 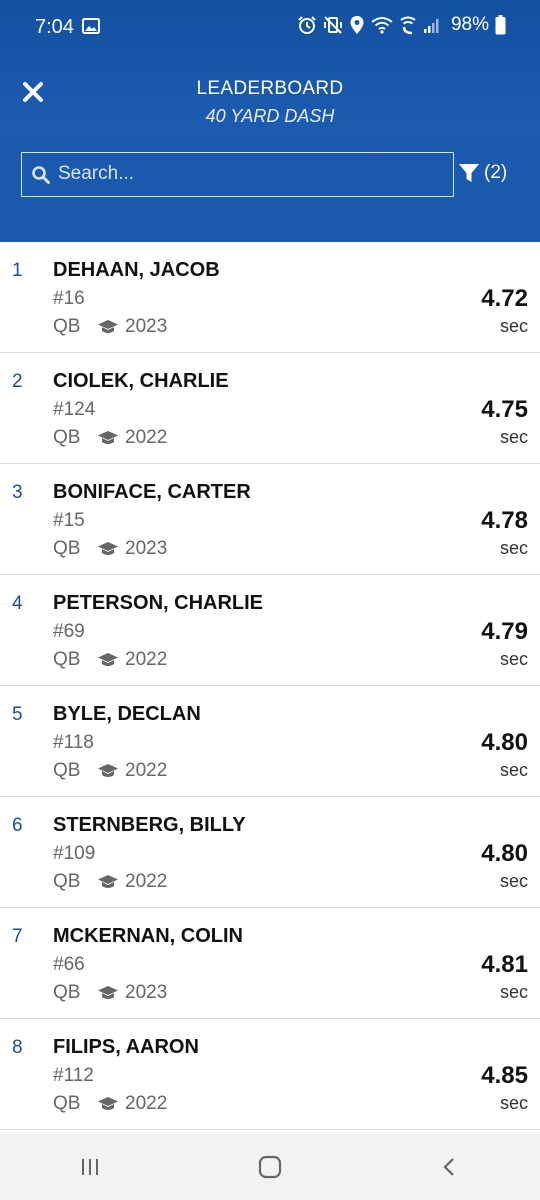 What do you see at coordinates (41, 175) in the screenshot?
I see `search-icon` at bounding box center [41, 175].